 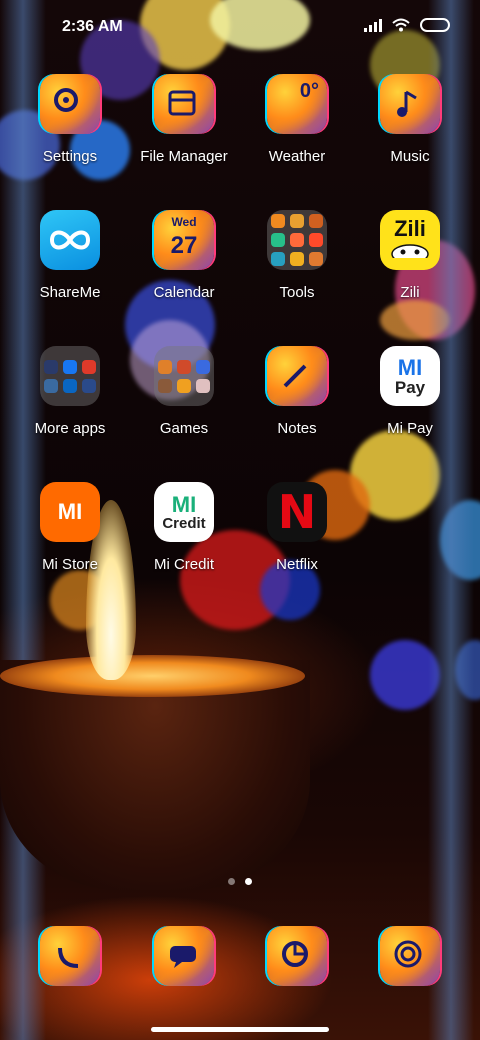 What do you see at coordinates (70, 240) in the screenshot?
I see `infinity-icon` at bounding box center [70, 240].